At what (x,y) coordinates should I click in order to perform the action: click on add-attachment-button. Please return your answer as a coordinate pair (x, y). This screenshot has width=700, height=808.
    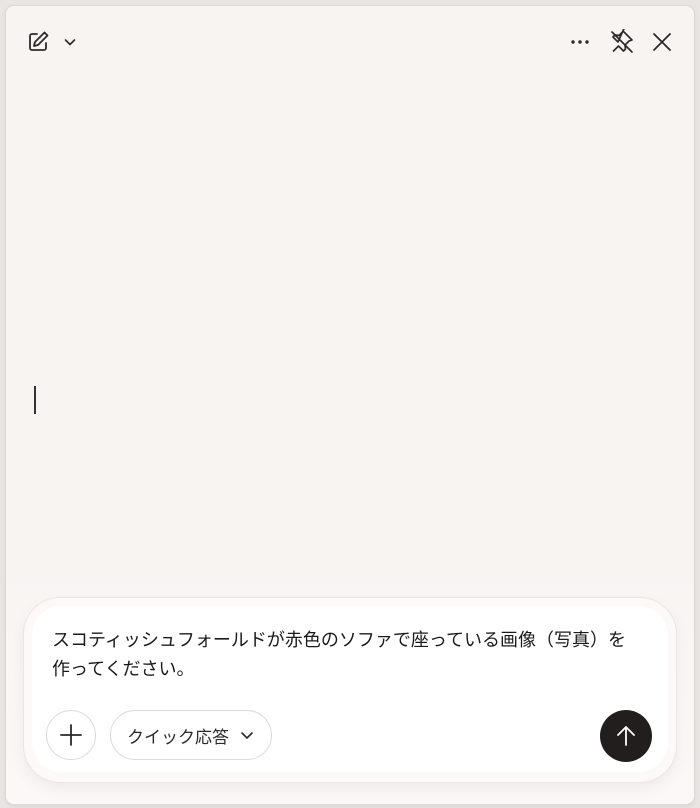
    Looking at the image, I should click on (71, 735).